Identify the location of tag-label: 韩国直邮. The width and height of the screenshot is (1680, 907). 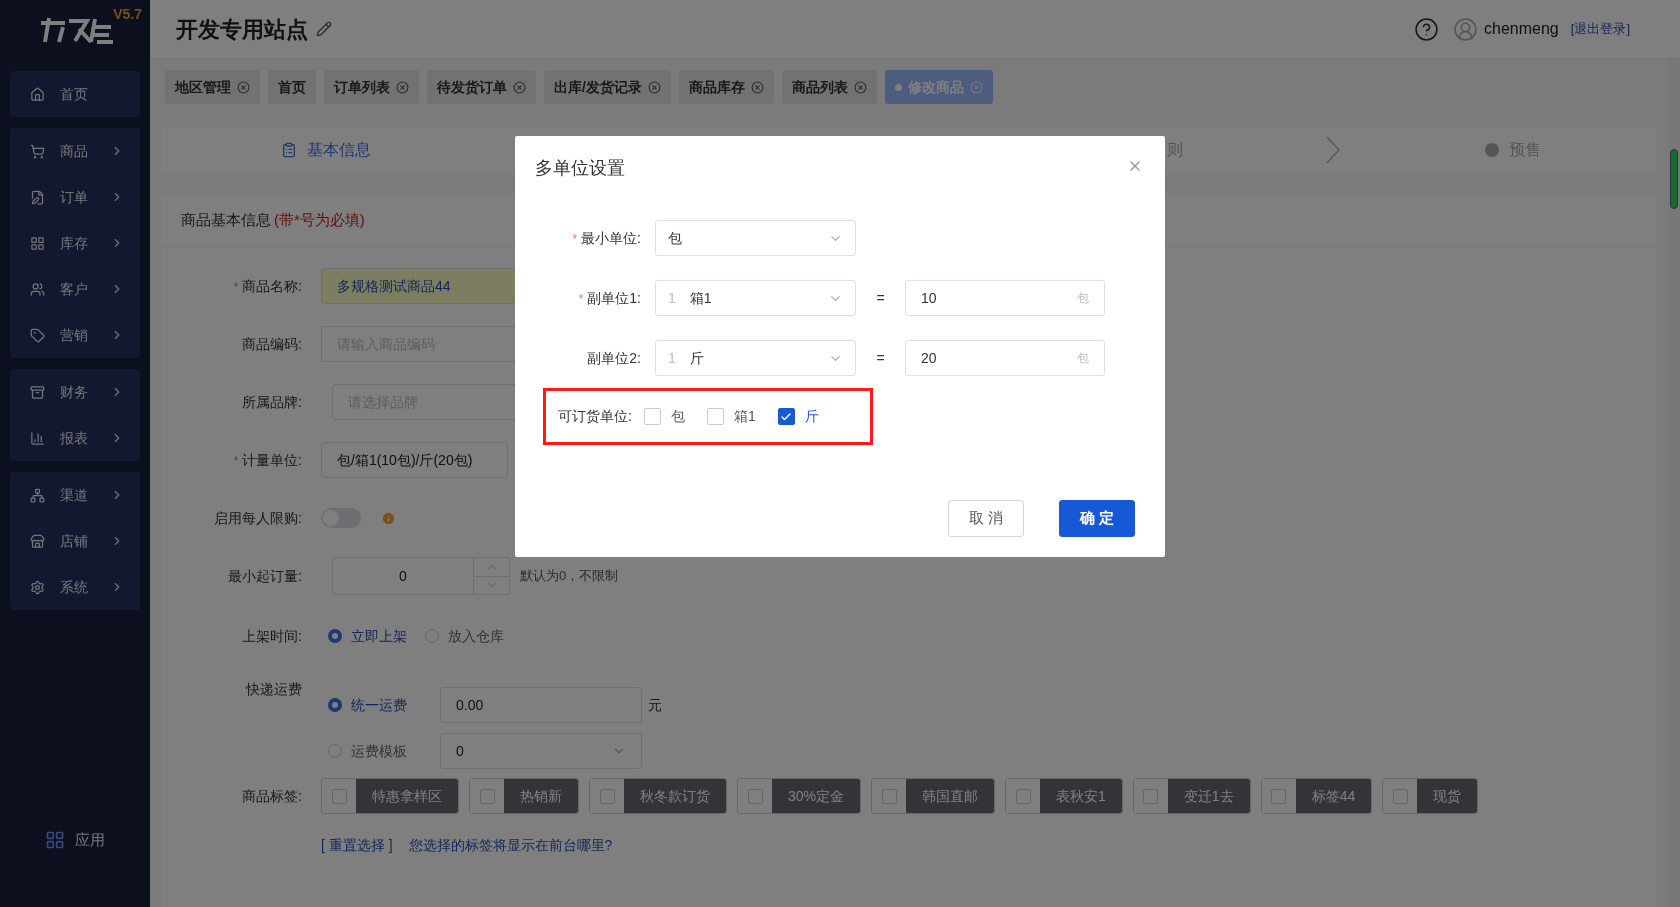
(950, 796).